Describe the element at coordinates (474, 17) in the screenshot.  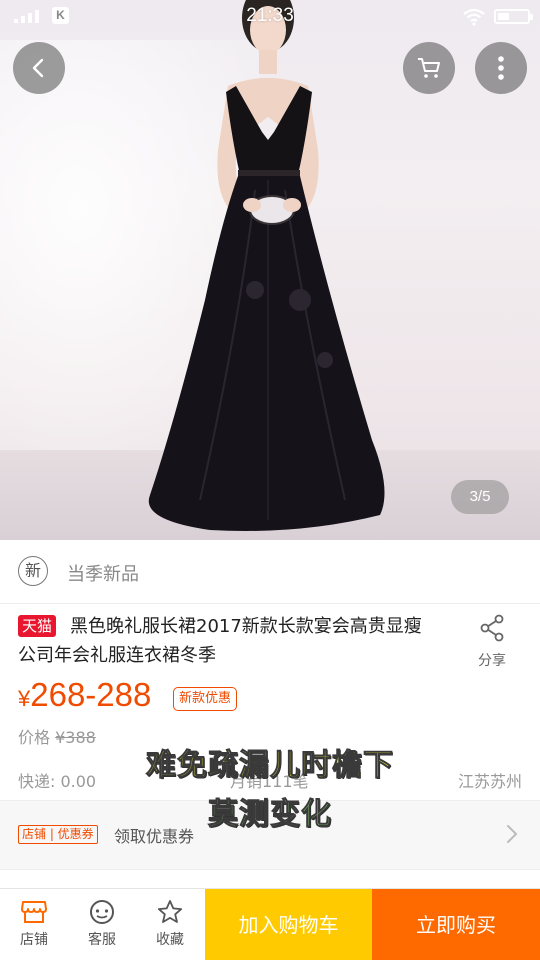
I see `wifi-icon` at that location.